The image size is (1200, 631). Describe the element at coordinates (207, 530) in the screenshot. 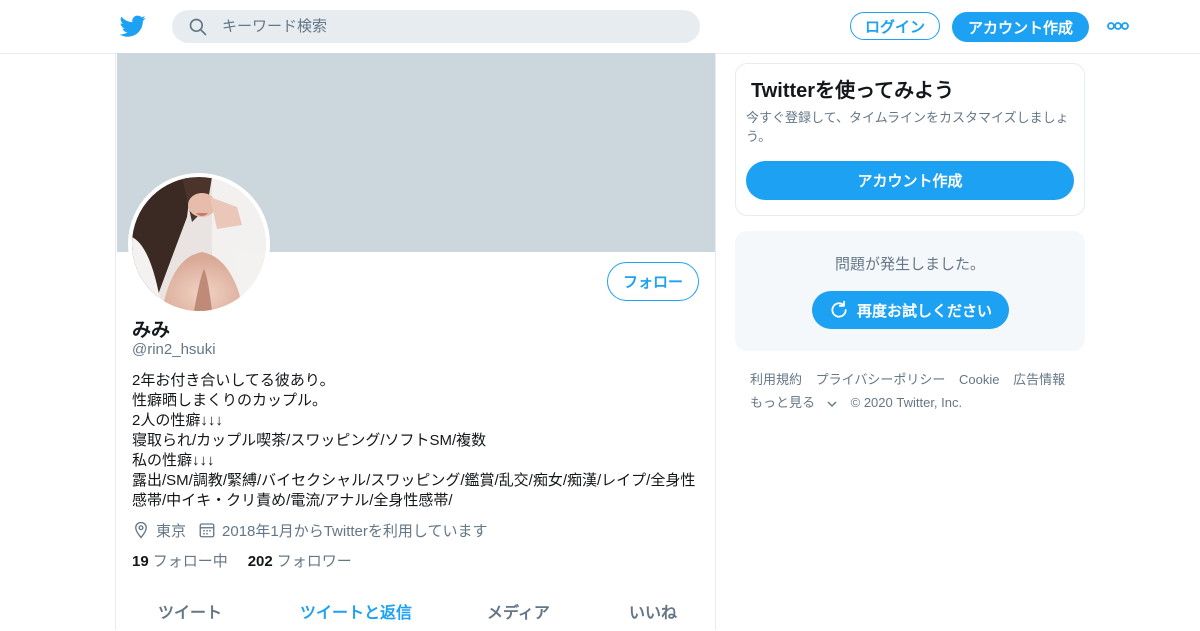

I see `calendar-icon` at that location.